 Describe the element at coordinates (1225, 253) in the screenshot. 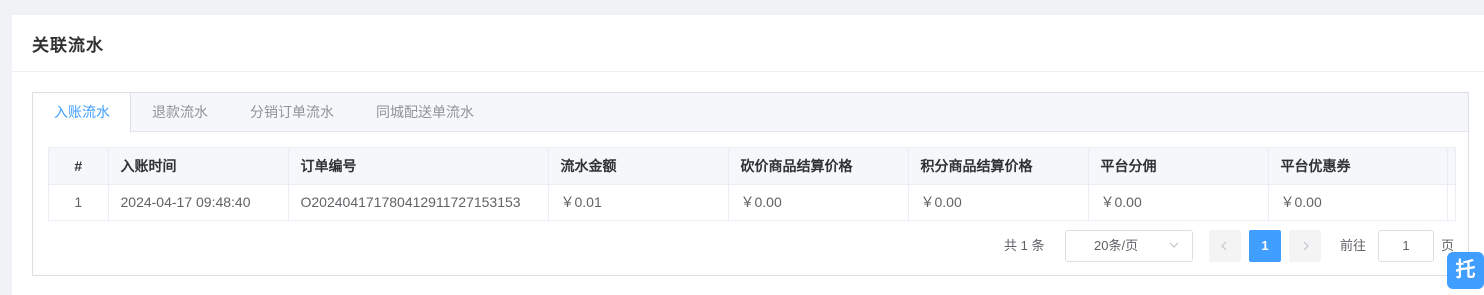

I see `chevron-left-icon` at that location.